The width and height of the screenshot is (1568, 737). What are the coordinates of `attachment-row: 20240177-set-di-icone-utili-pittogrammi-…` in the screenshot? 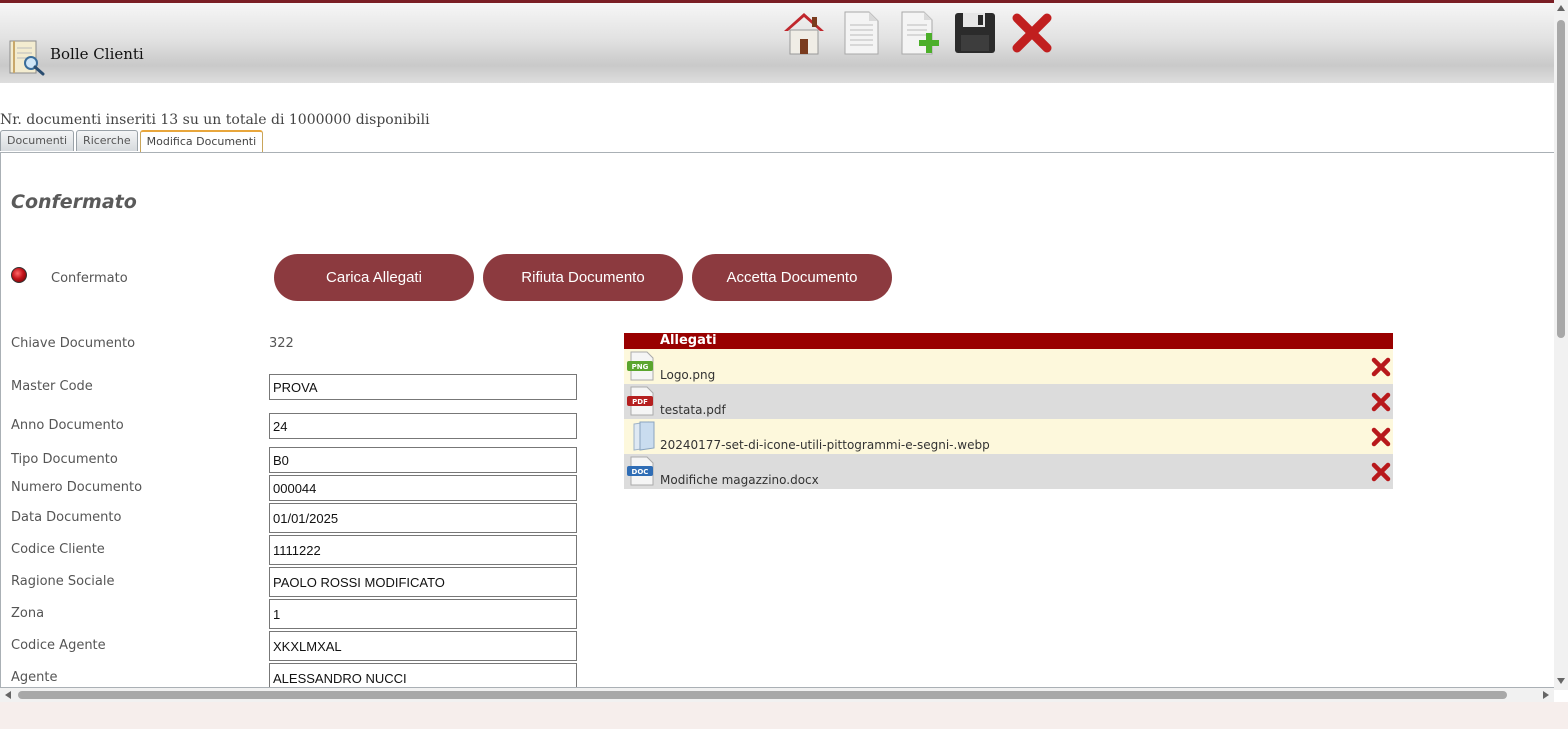 It's located at (1008, 436).